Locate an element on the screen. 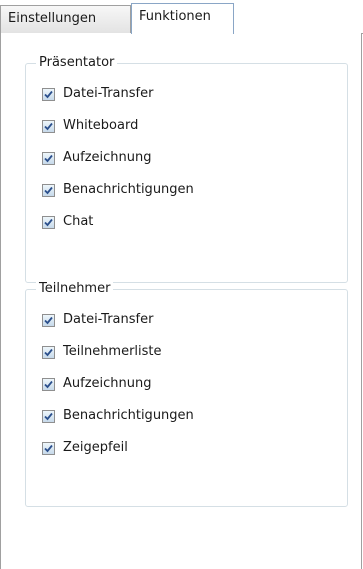 The width and height of the screenshot is (363, 569). tab-einstellungen: Einstellungen is located at coordinates (65, 19).